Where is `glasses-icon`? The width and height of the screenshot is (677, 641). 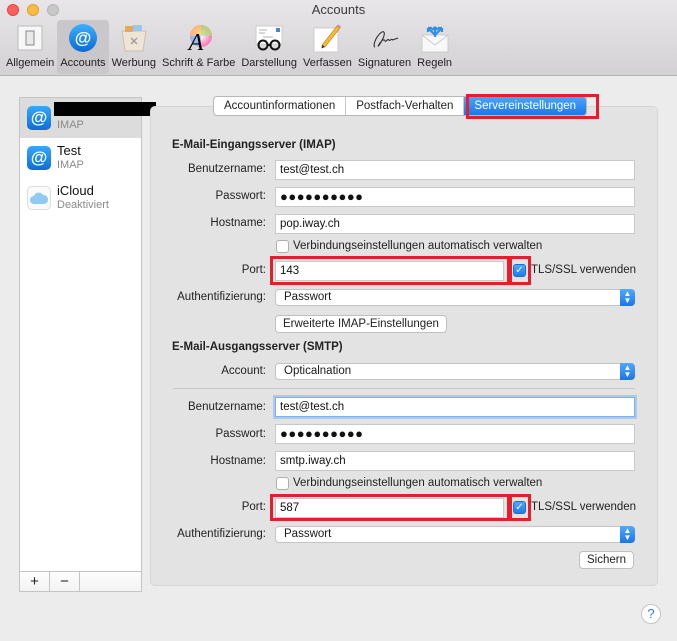 glasses-icon is located at coordinates (269, 38).